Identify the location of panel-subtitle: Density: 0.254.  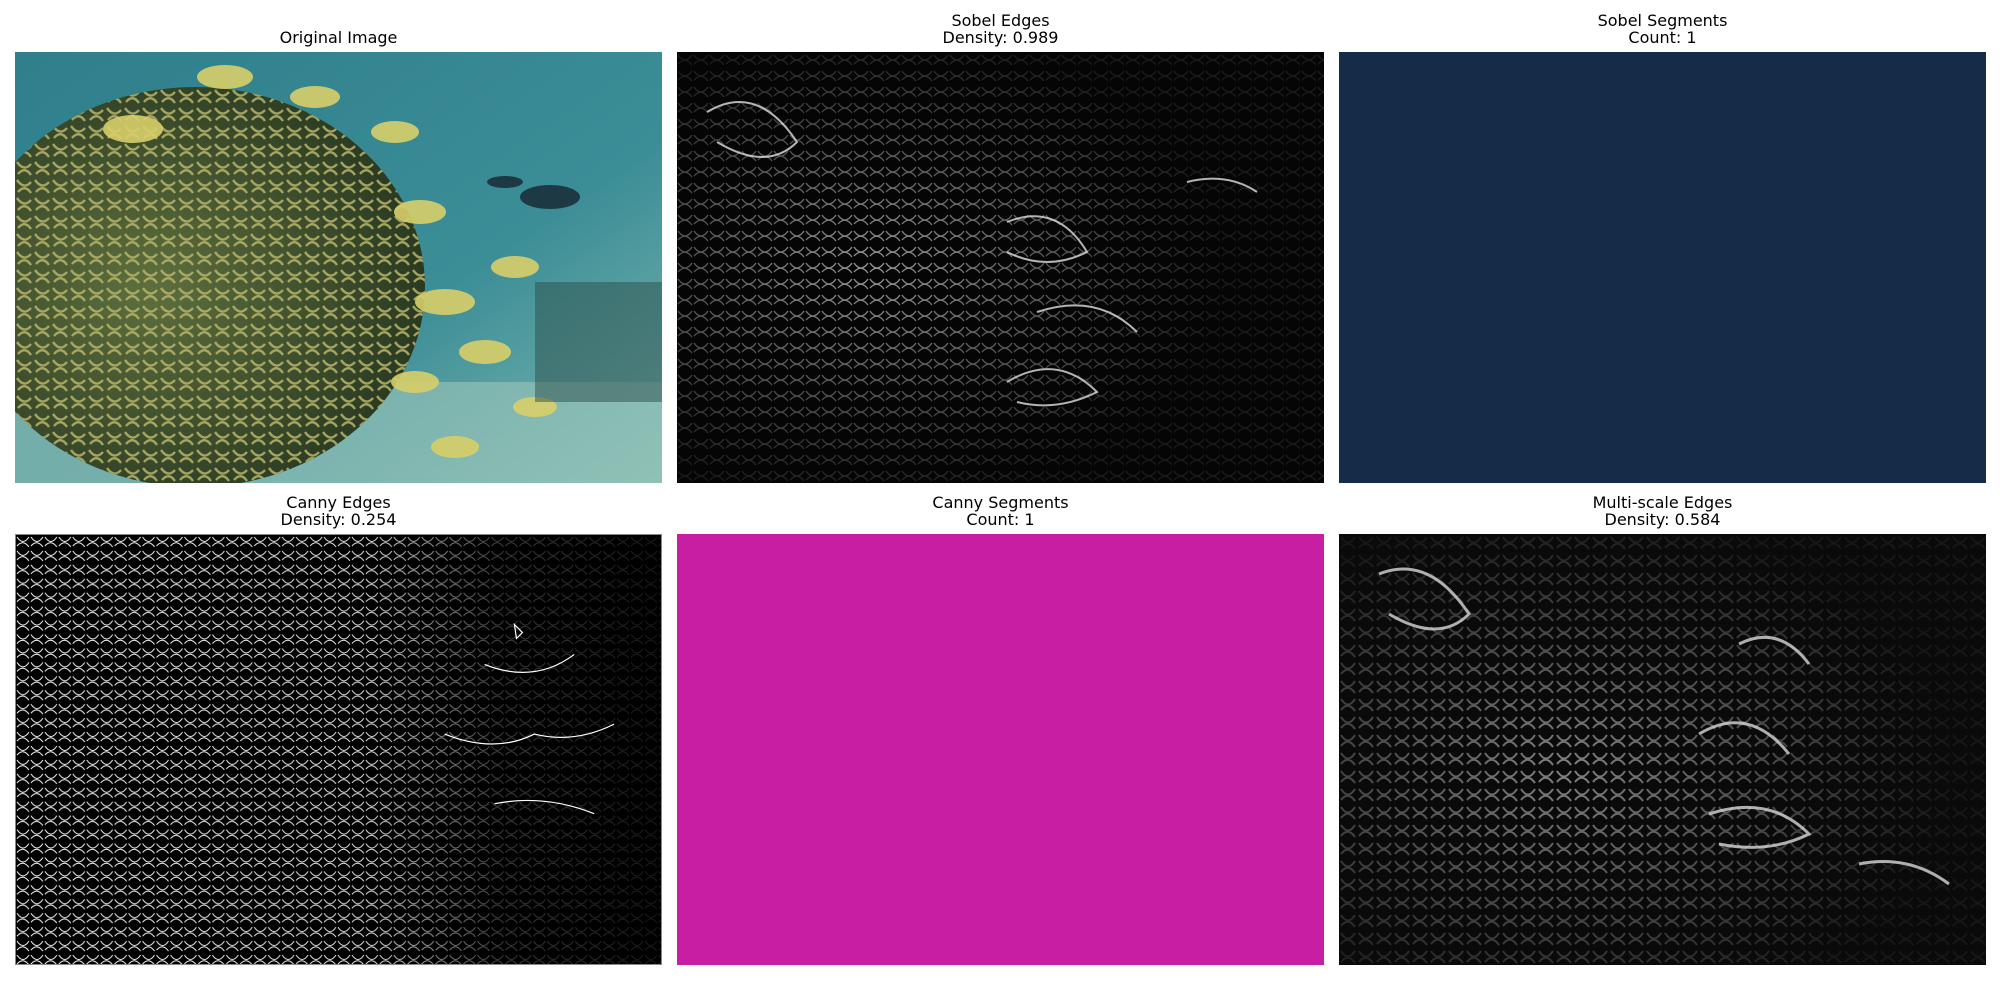
(338, 519).